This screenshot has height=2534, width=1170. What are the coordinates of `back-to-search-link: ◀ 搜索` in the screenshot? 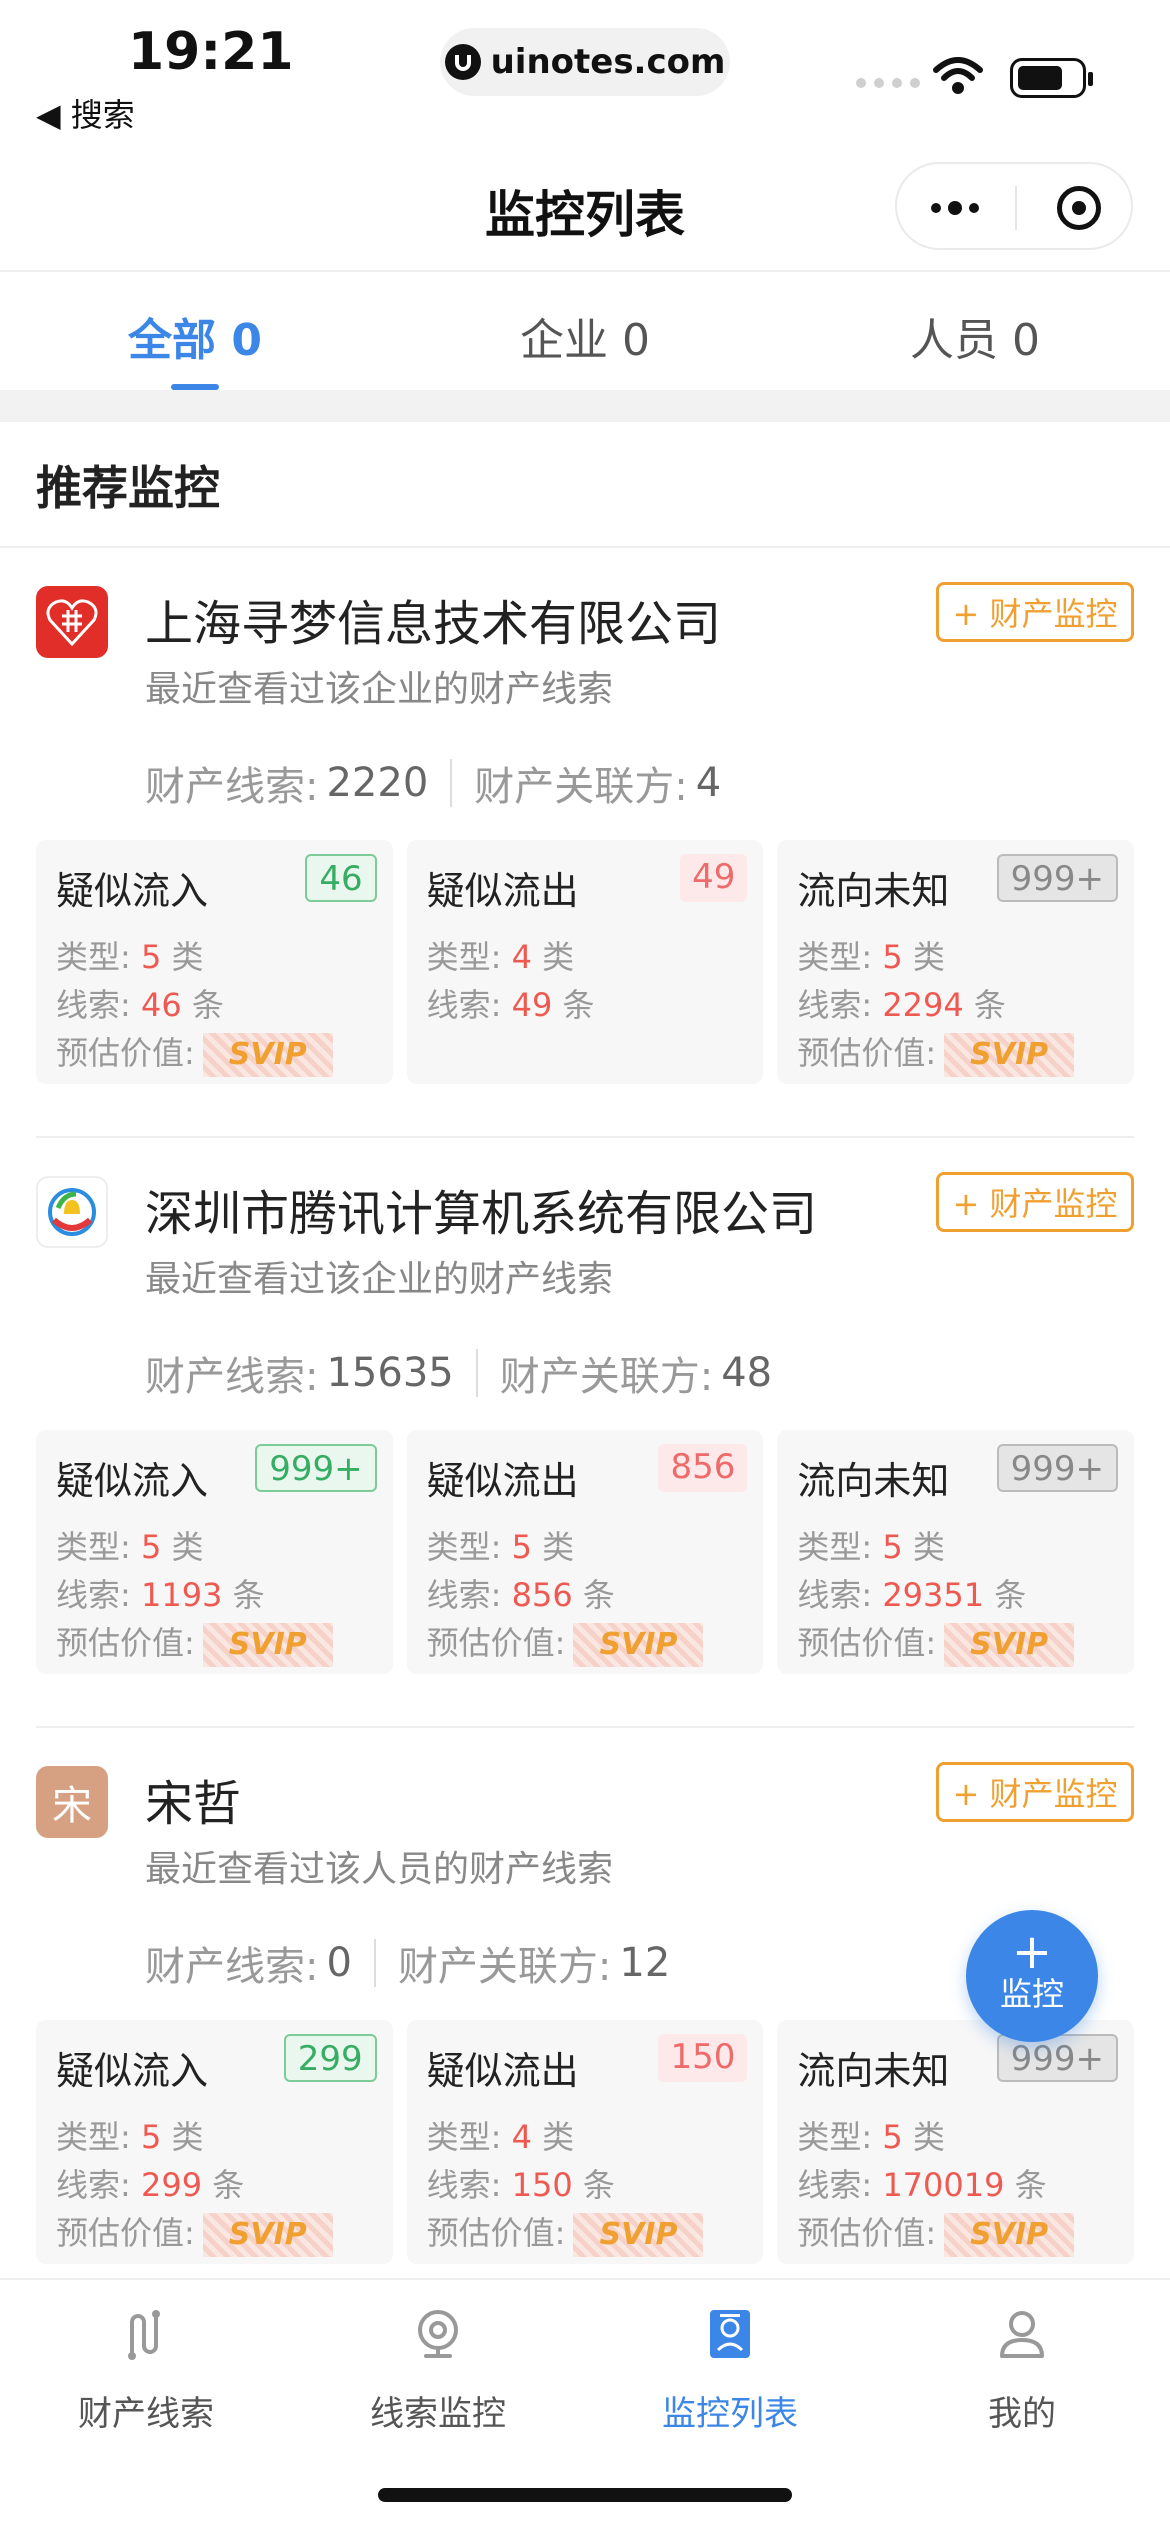 It's located at (85, 113).